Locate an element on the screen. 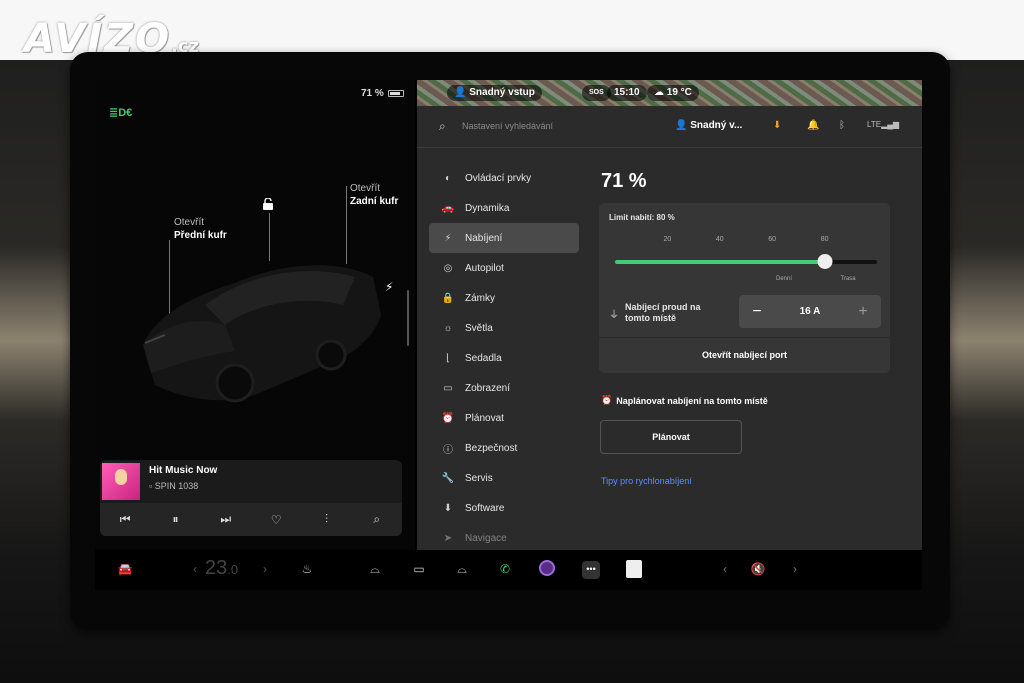 This screenshot has width=1024, height=683. clock: 15:10 is located at coordinates (627, 93).